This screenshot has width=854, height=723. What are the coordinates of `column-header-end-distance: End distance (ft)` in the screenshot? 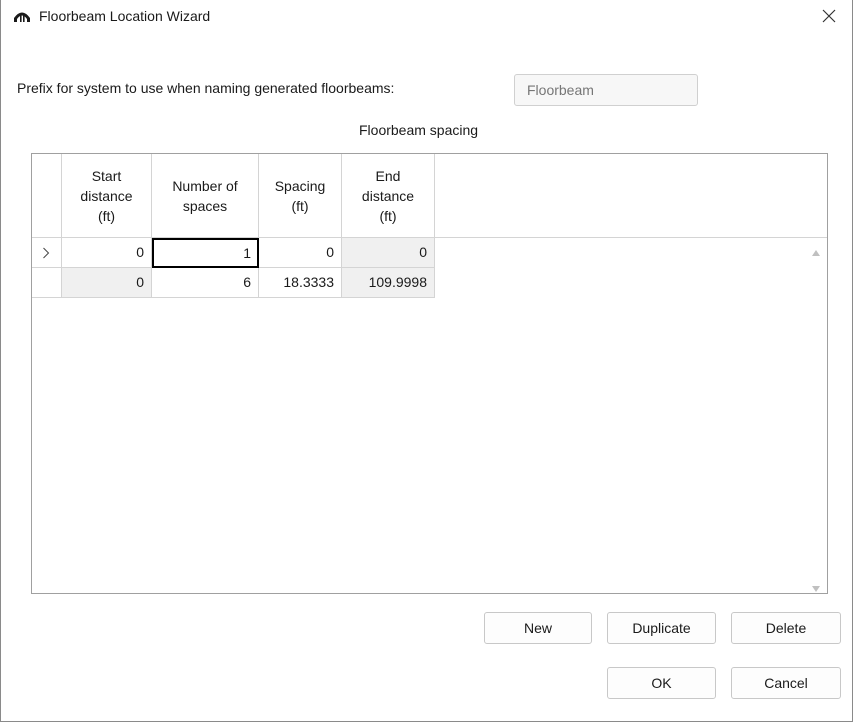 It's located at (388, 196).